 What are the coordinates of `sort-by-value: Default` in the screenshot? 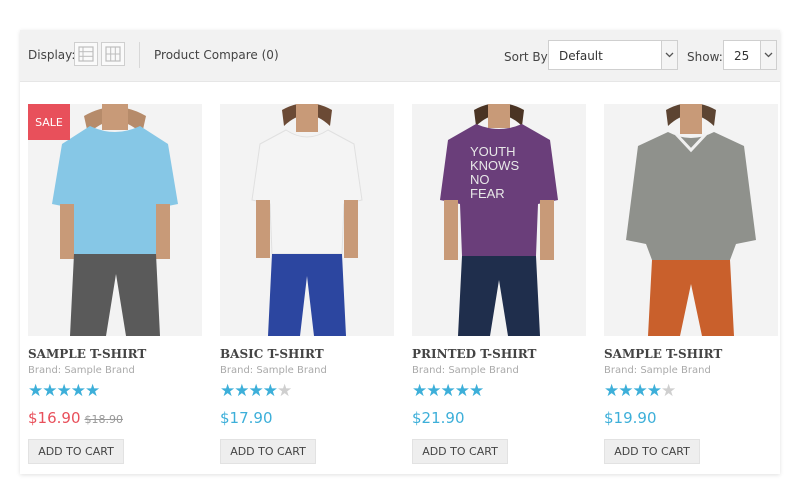 It's located at (581, 56).